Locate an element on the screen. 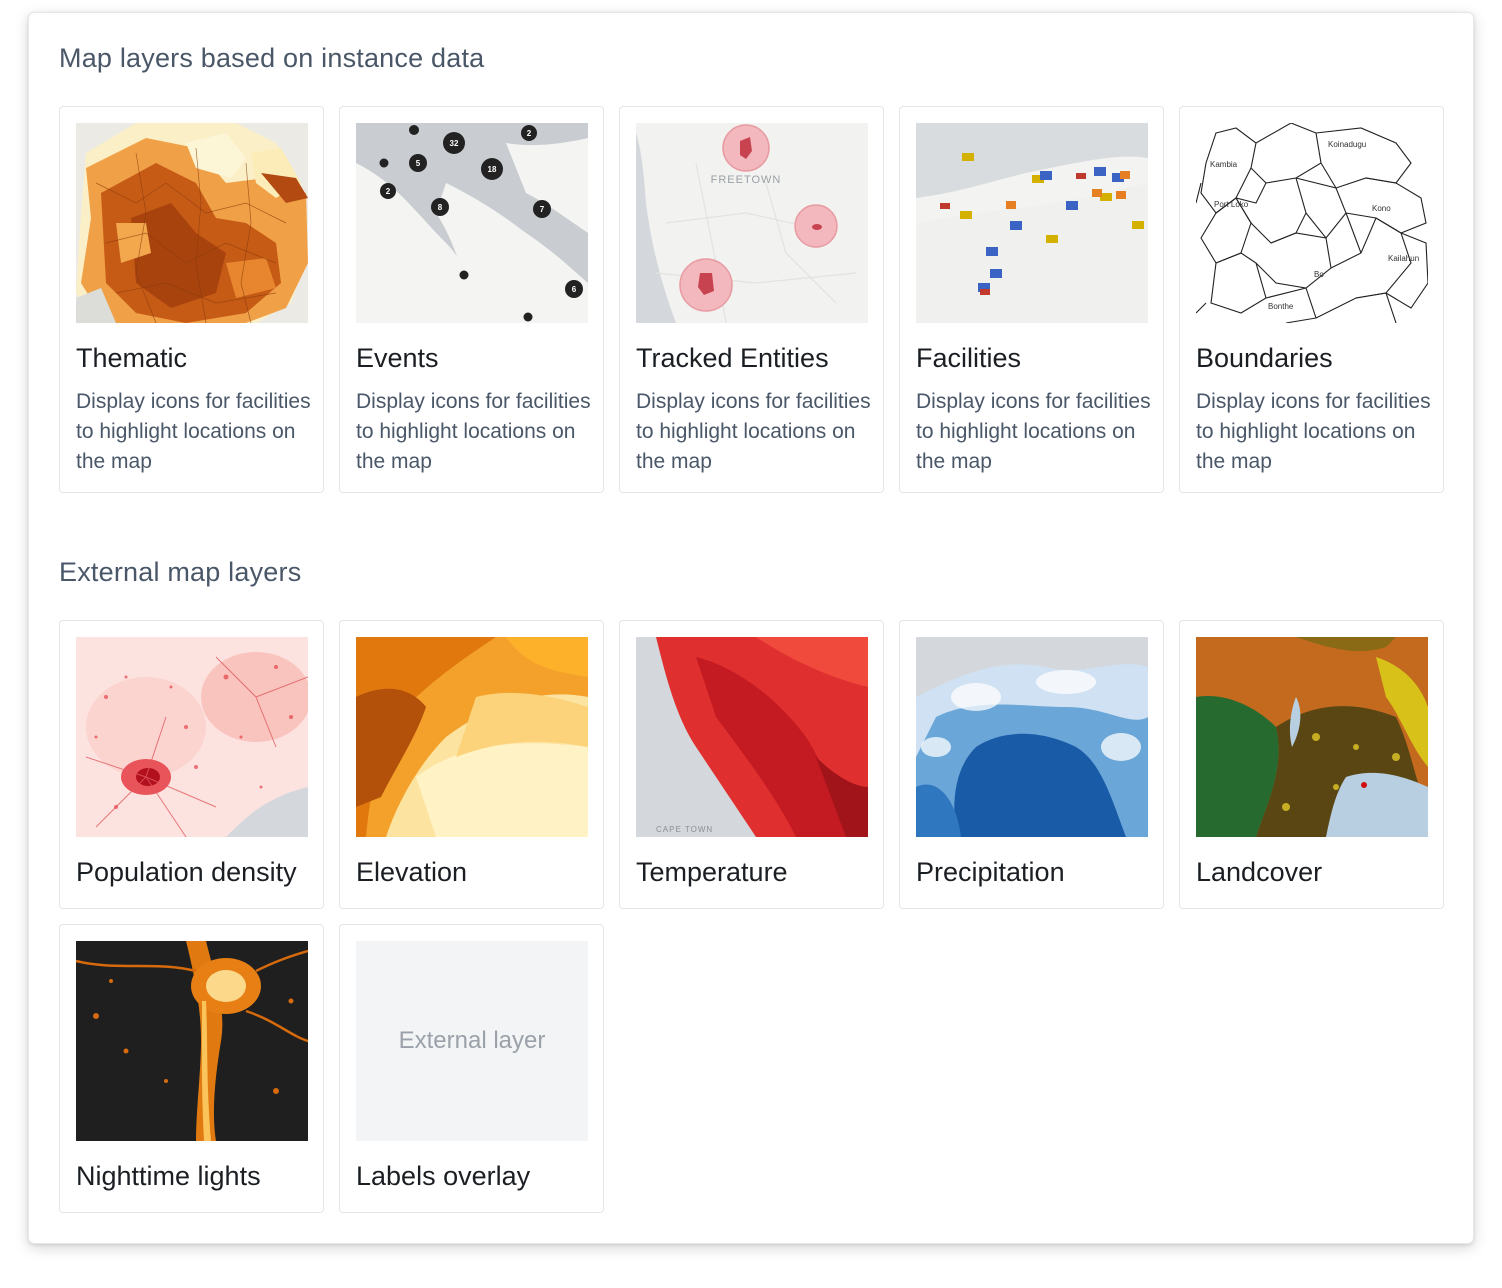  section-title-instance: Map layers based on instance data is located at coordinates (272, 58).